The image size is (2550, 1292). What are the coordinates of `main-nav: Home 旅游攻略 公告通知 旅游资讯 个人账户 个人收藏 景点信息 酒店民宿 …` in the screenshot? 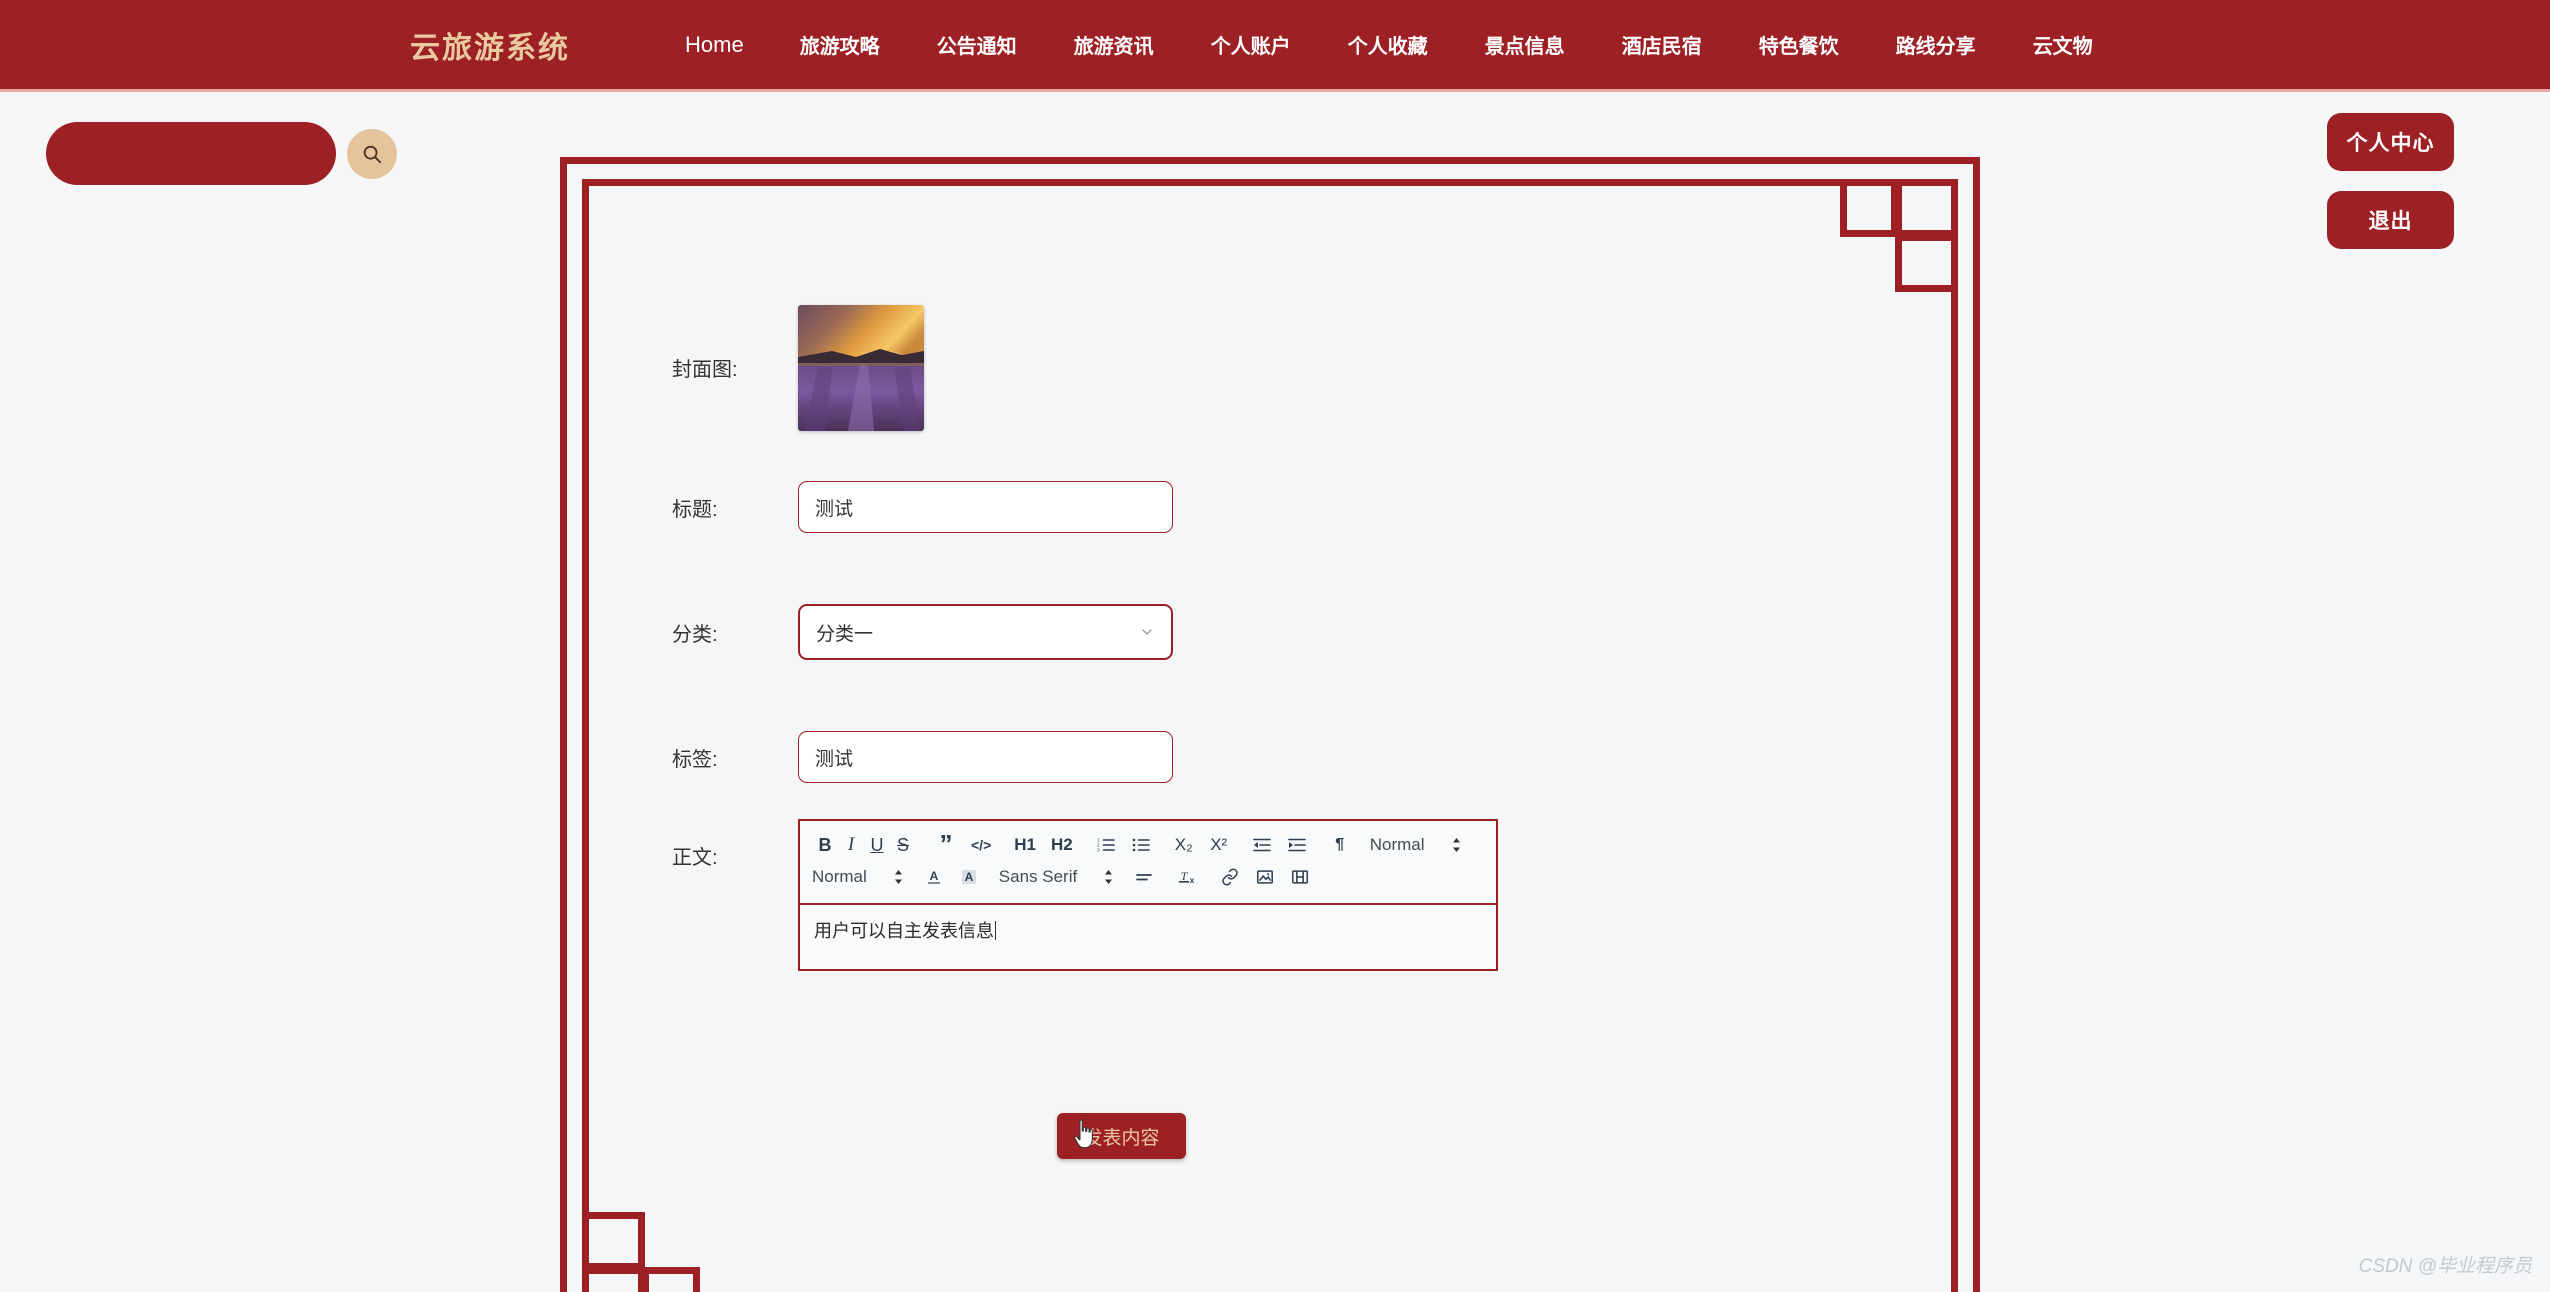 It's located at (1417, 44).